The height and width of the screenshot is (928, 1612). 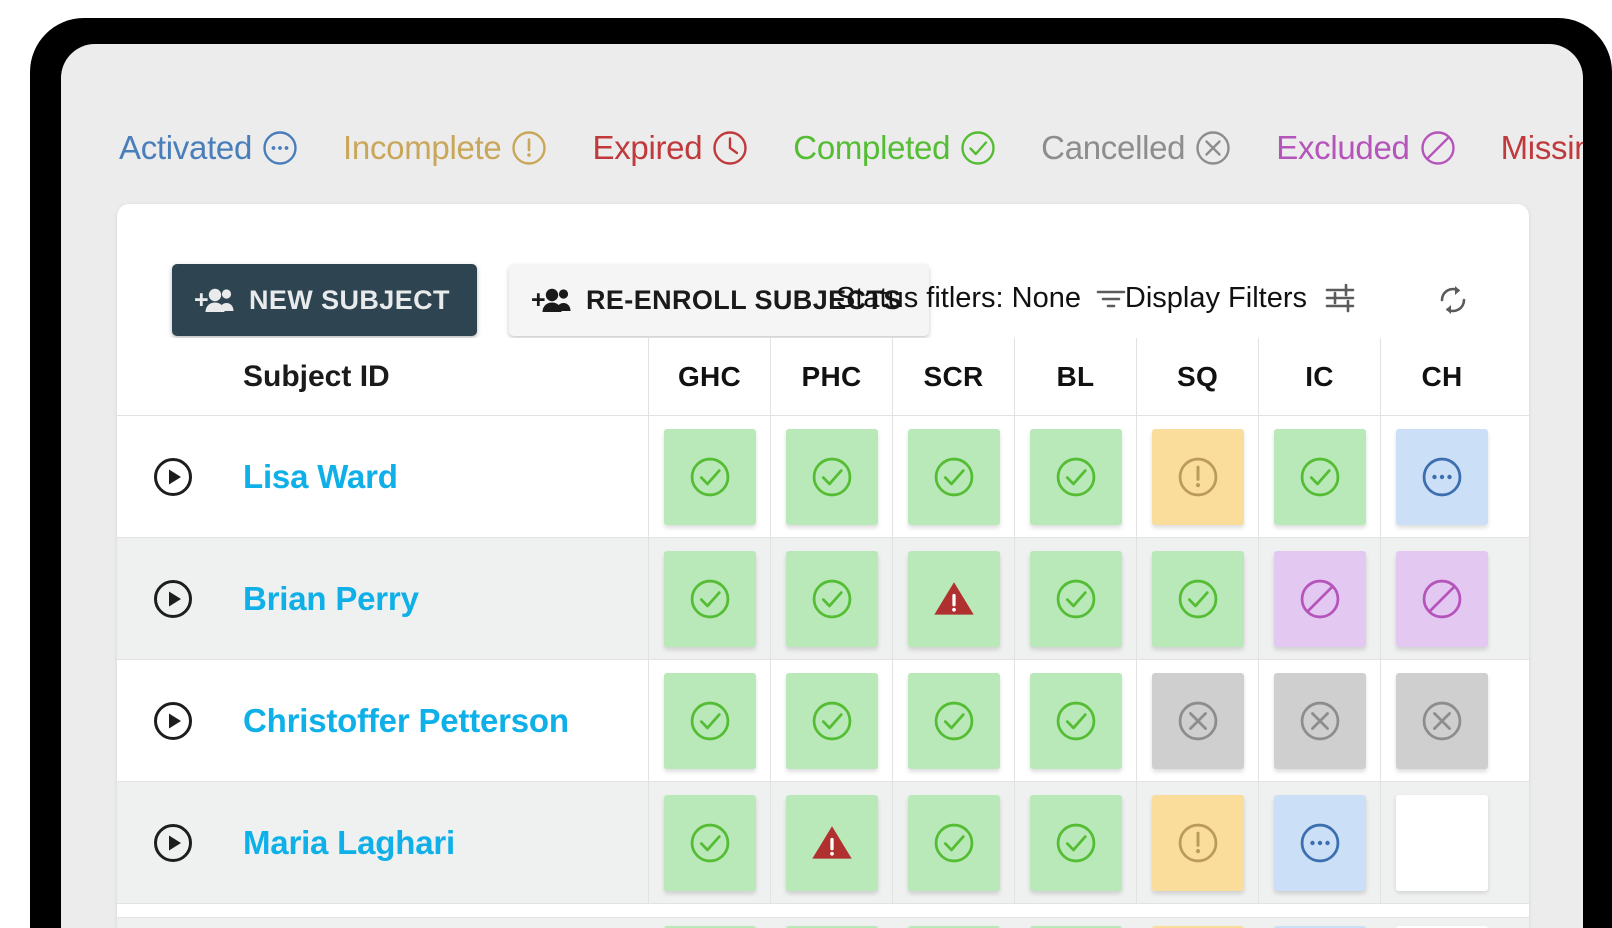 What do you see at coordinates (349, 843) in the screenshot?
I see `subject-name-link: Maria Laghari` at bounding box center [349, 843].